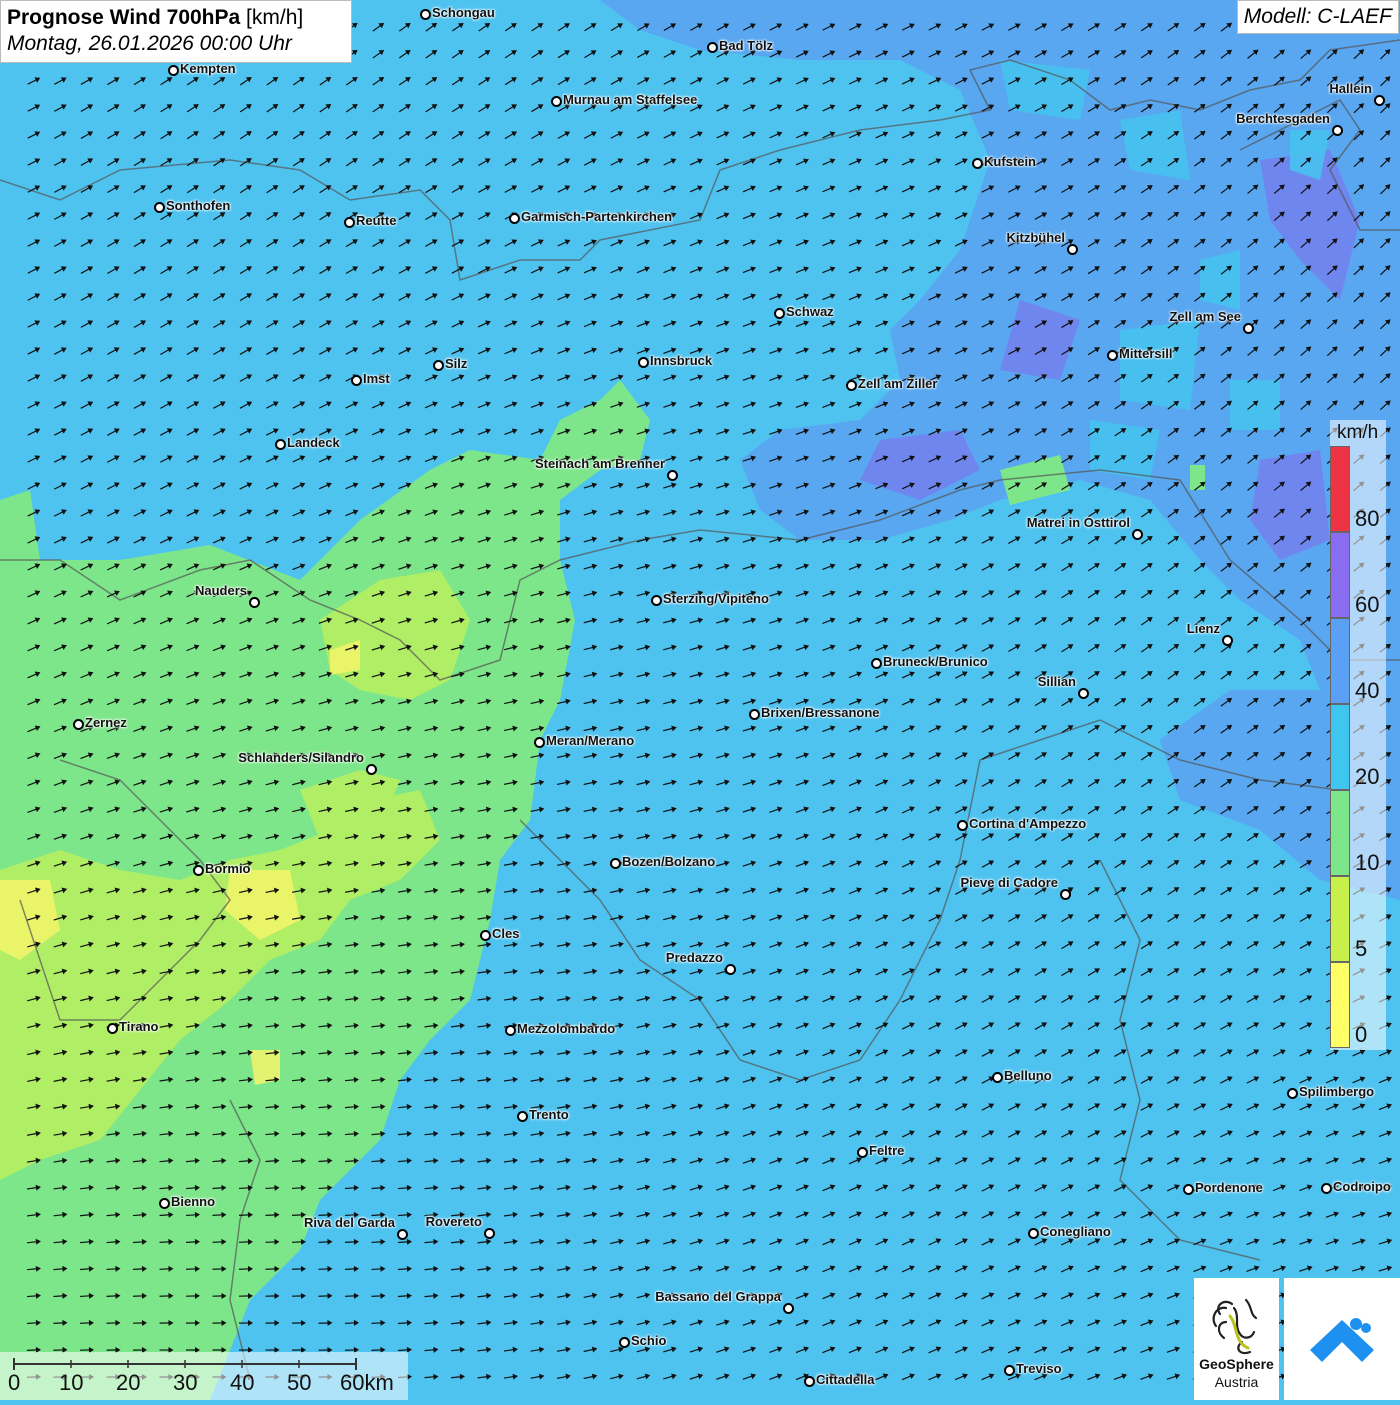  Describe the element at coordinates (71, 1383) in the screenshot. I see `scale-label-10: 10` at that location.